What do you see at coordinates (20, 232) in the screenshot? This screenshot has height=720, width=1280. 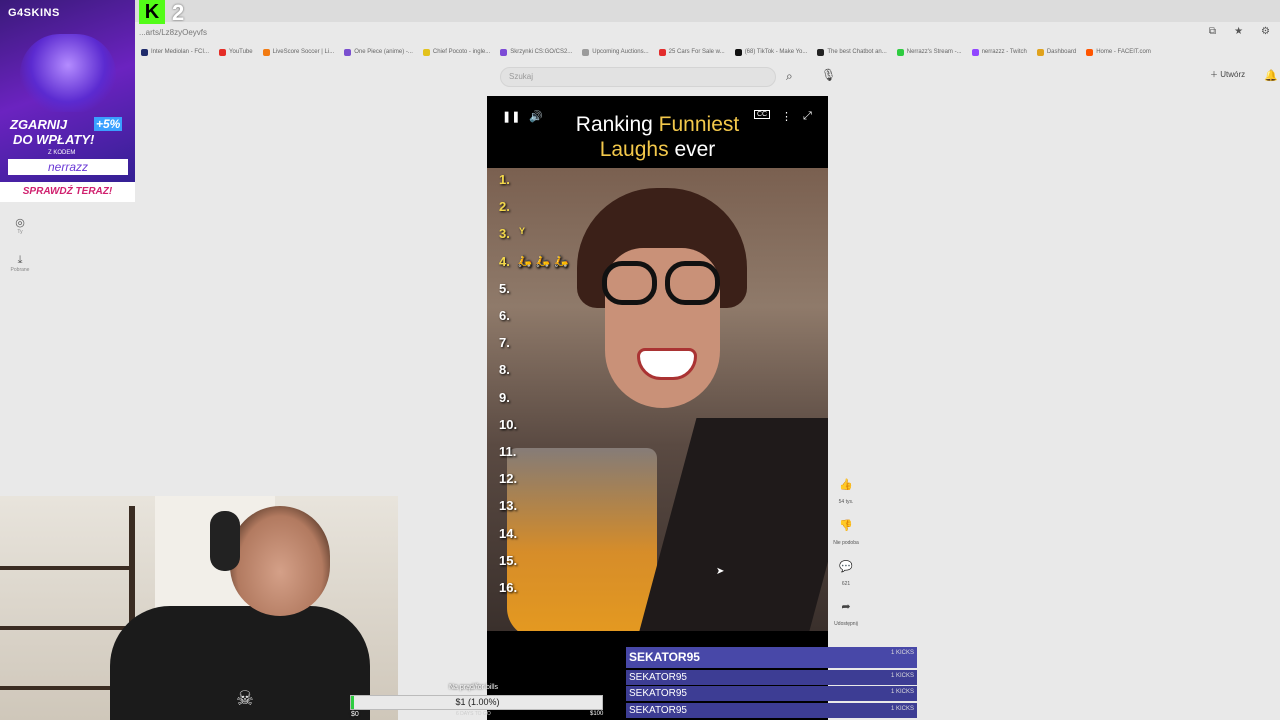 I see `sidebar-item-label: Ty` at bounding box center [20, 232].